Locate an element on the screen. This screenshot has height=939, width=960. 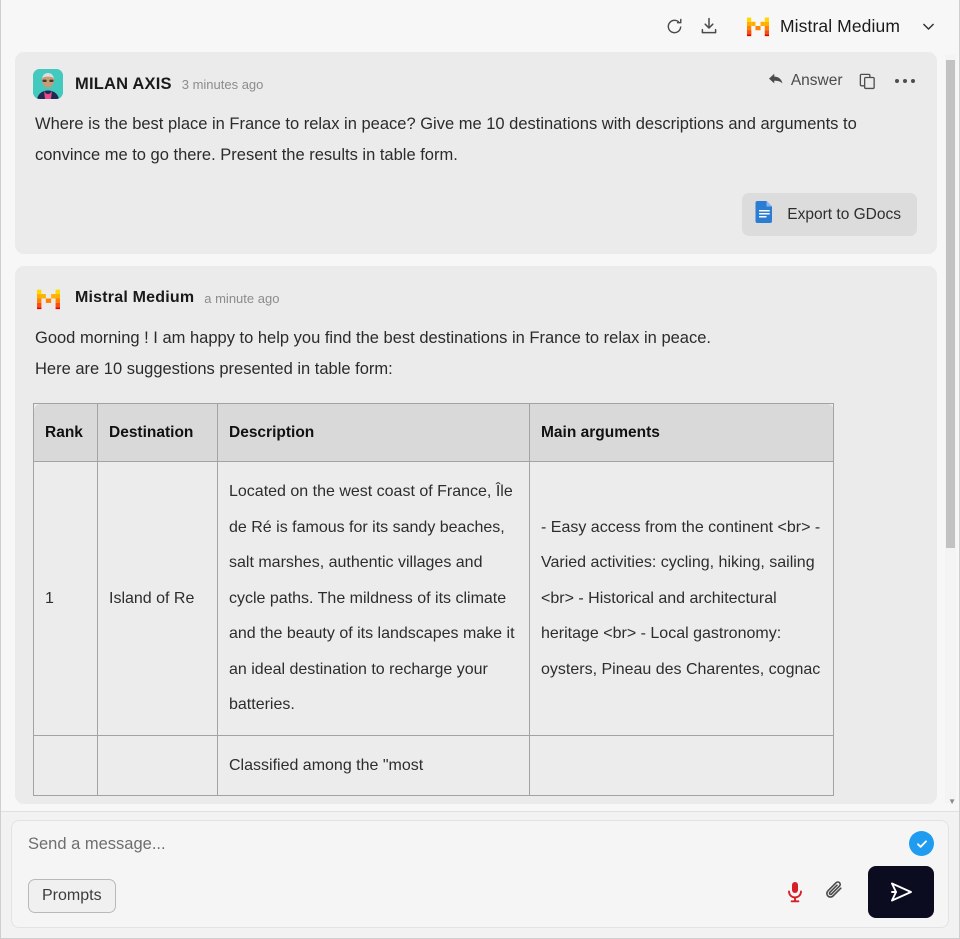
table-header-arguments: Main arguments is located at coordinates (681, 432).